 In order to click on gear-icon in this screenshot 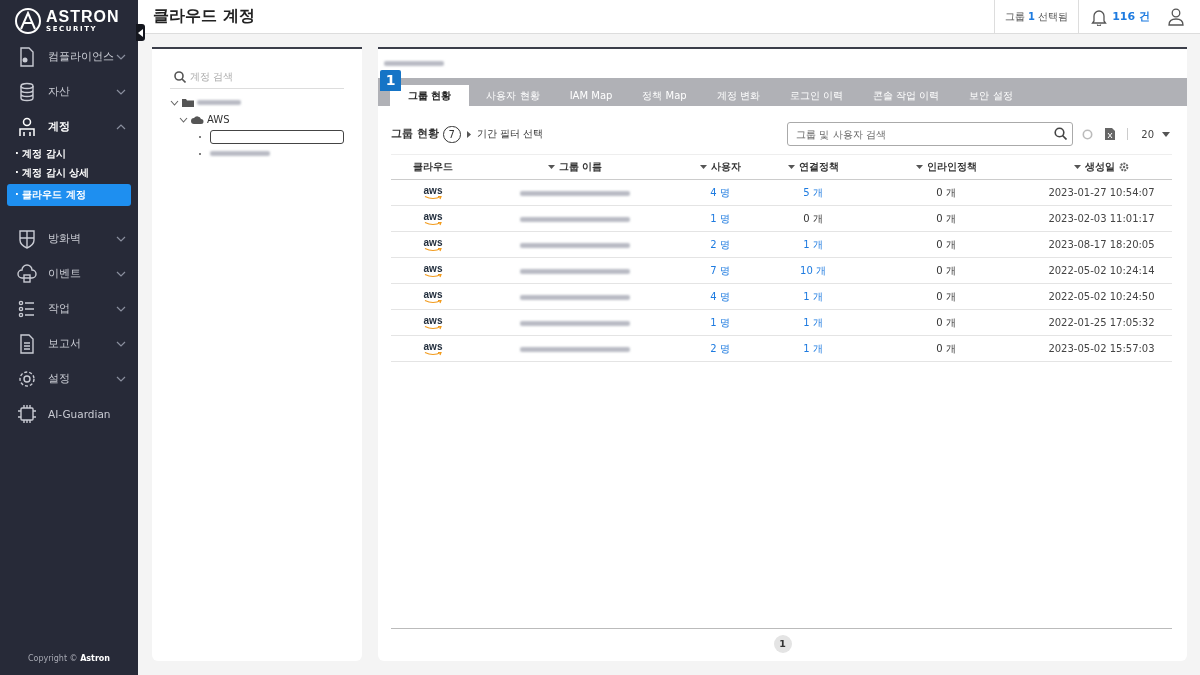, I will do `click(1124, 167)`.